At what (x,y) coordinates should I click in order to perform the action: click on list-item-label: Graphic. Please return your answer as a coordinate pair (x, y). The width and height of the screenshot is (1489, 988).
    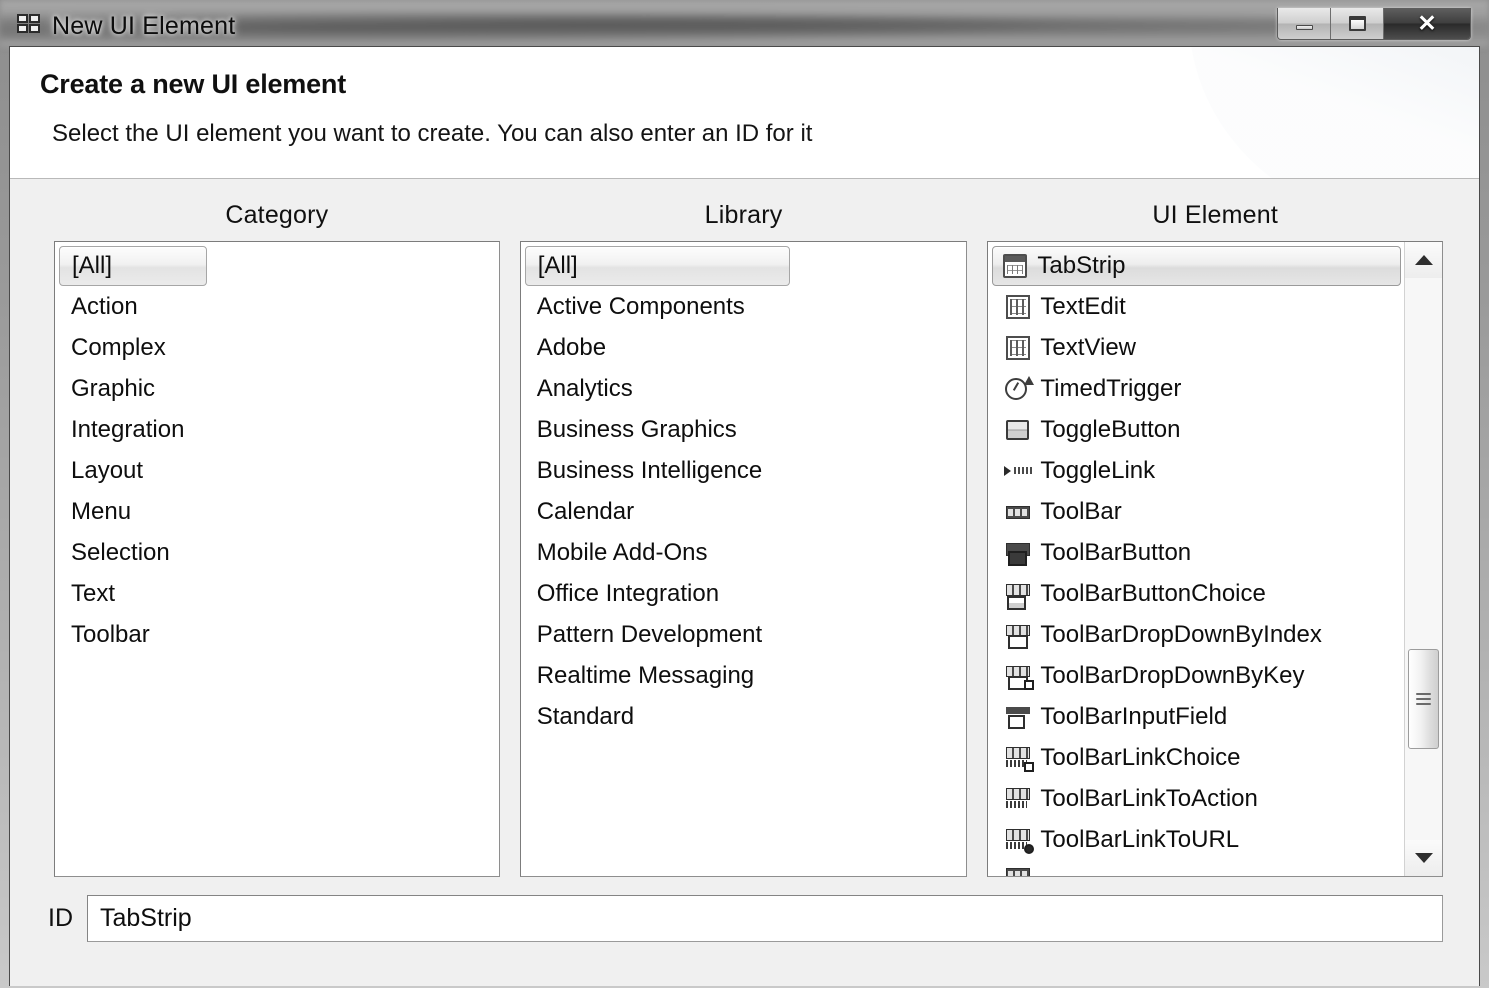
    Looking at the image, I should click on (113, 388).